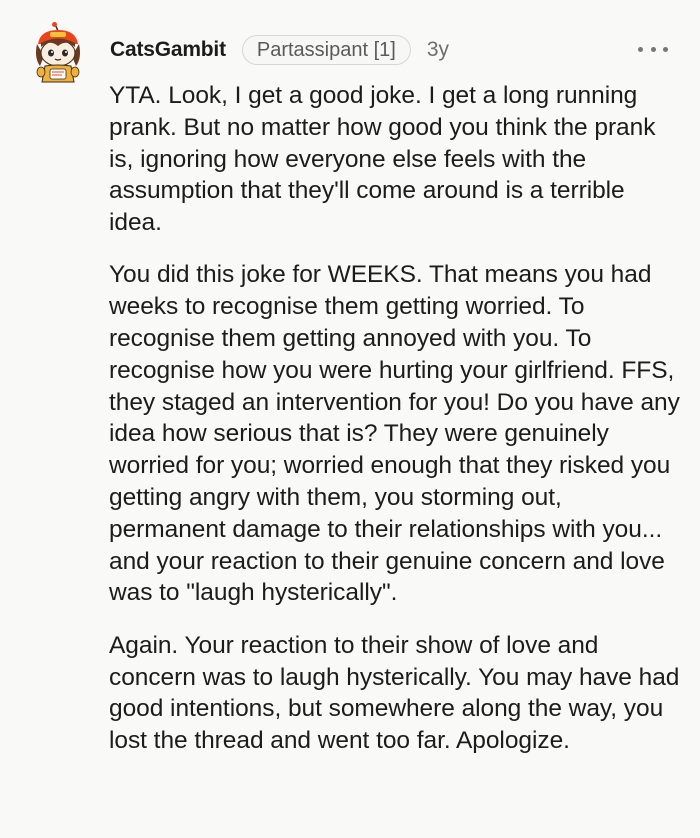 The height and width of the screenshot is (838, 700). What do you see at coordinates (168, 50) in the screenshot?
I see `username-link: CatsGambit` at bounding box center [168, 50].